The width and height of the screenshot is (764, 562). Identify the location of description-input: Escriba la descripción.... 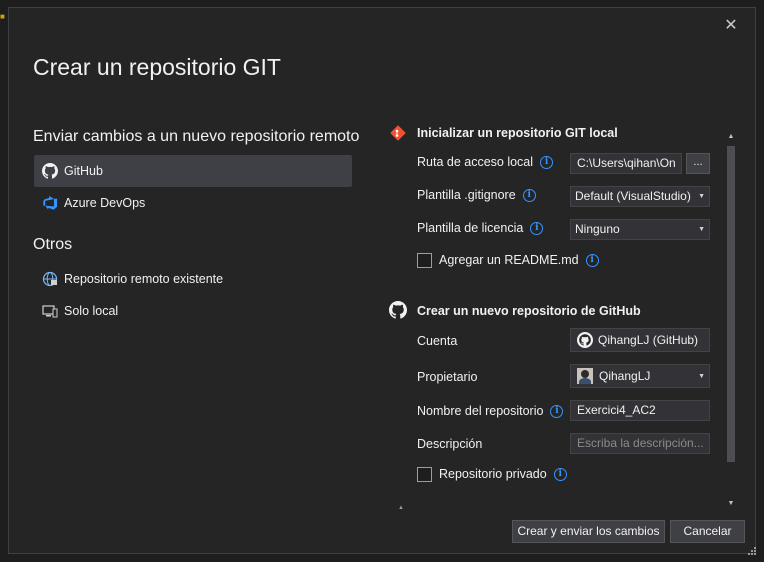
(640, 443).